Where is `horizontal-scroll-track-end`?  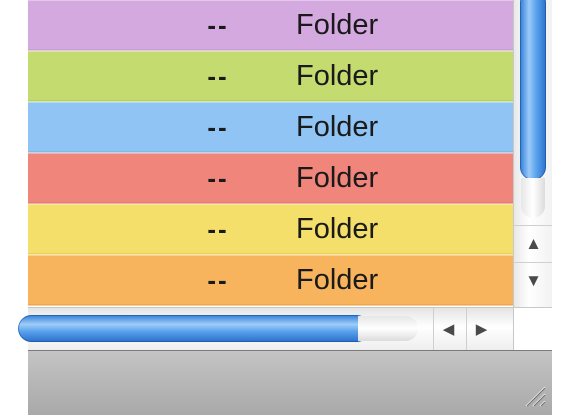 horizontal-scroll-track-end is located at coordinates (388, 328).